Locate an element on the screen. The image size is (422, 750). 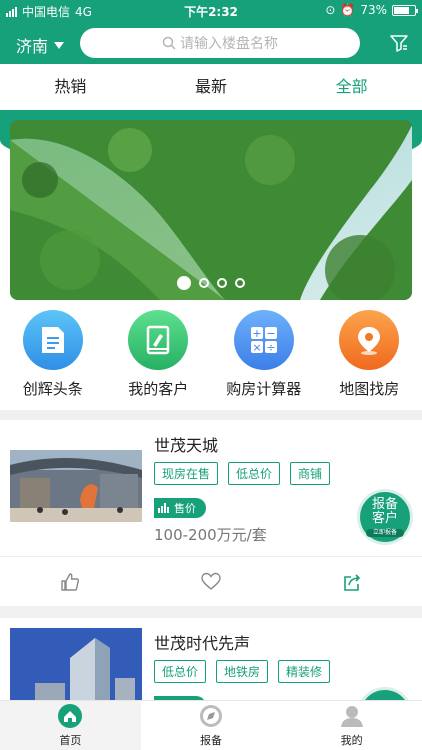
listing-tag: 商铺 is located at coordinates (310, 473).